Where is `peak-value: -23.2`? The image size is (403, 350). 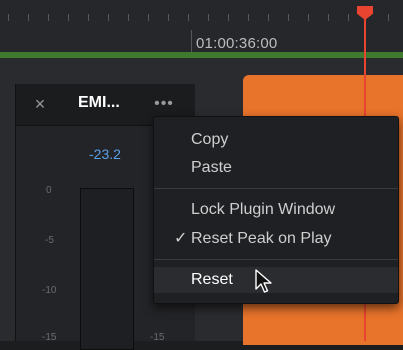 peak-value: -23.2 is located at coordinates (105, 154).